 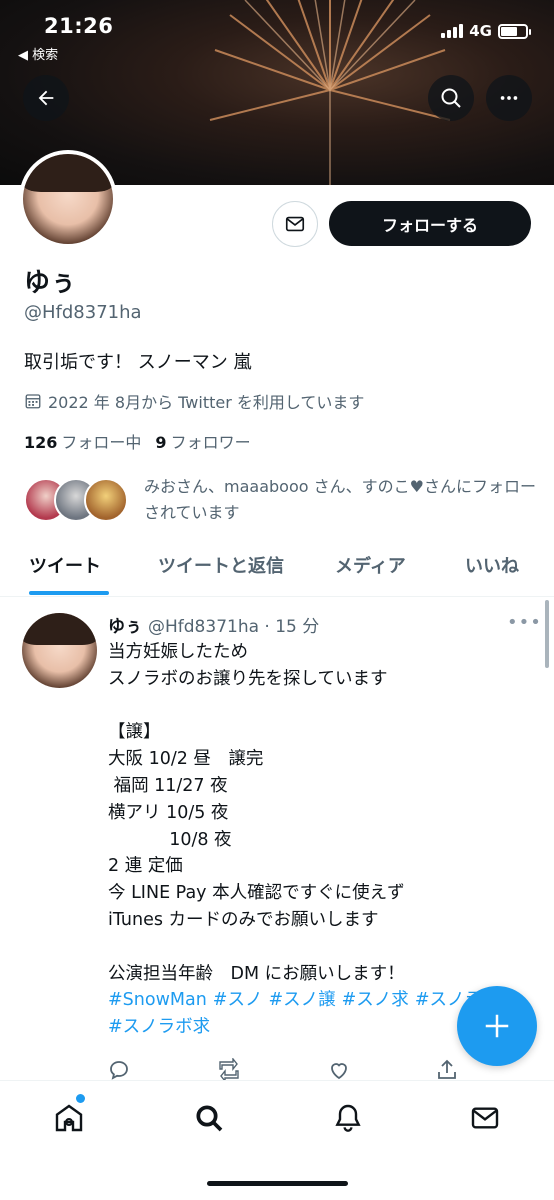 I want to click on profile-bio: 取引垢です！ スノーマン 嵐, so click(x=138, y=362).